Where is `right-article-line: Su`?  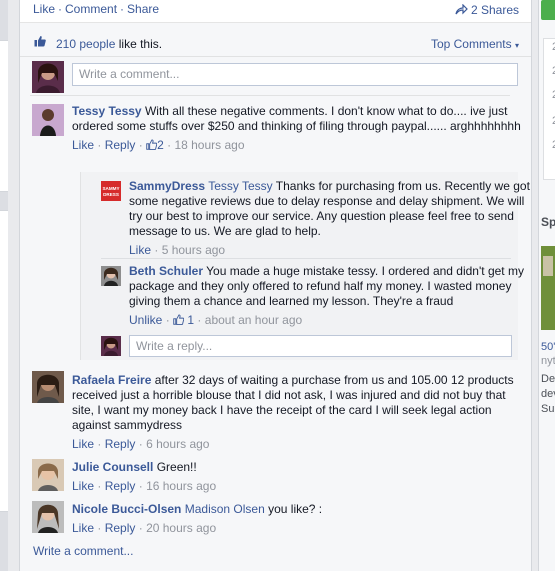 right-article-line: Su is located at coordinates (548, 409).